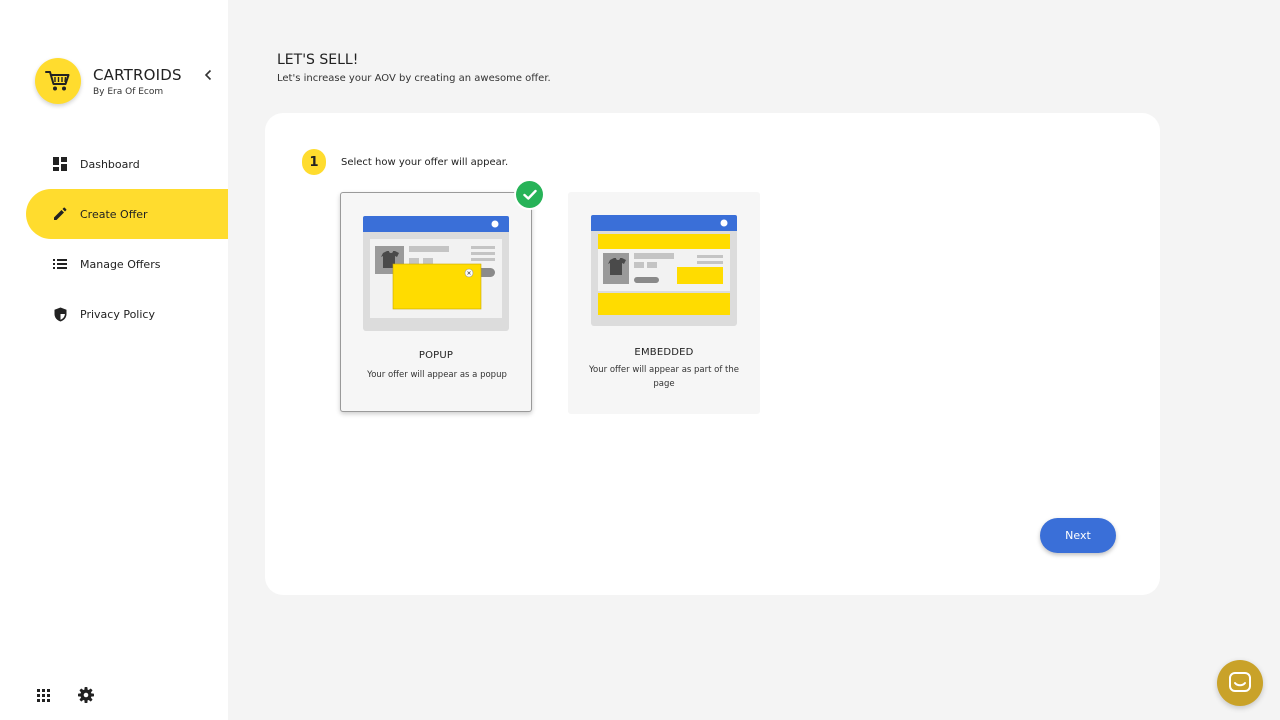  I want to click on step-header: 1 Select how your offer will appear., so click(405, 162).